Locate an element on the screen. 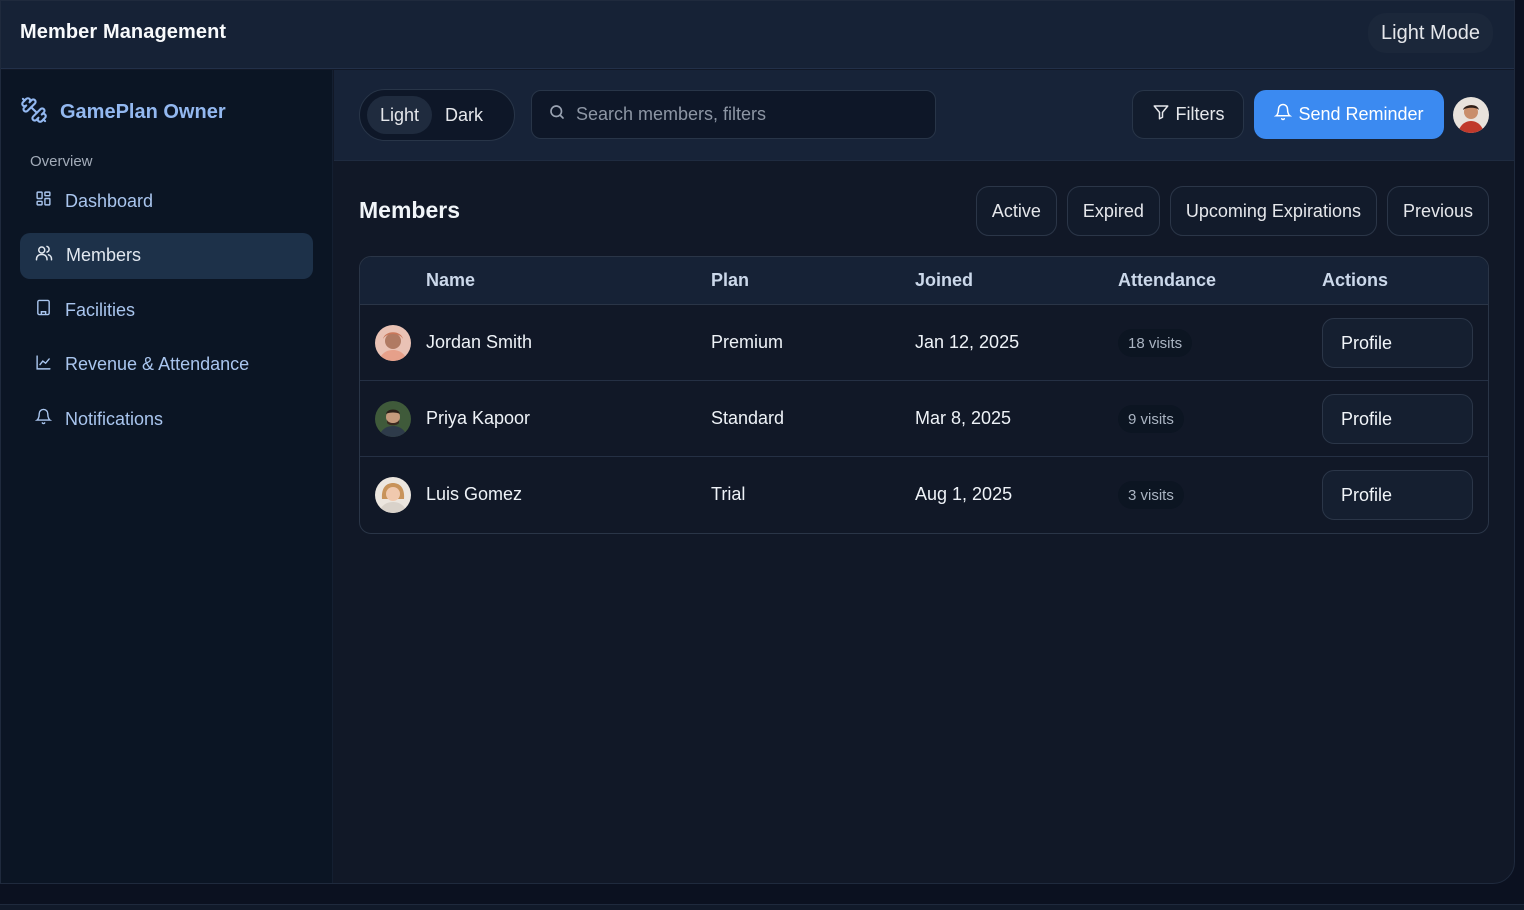  filter-icon is located at coordinates (1161, 114).